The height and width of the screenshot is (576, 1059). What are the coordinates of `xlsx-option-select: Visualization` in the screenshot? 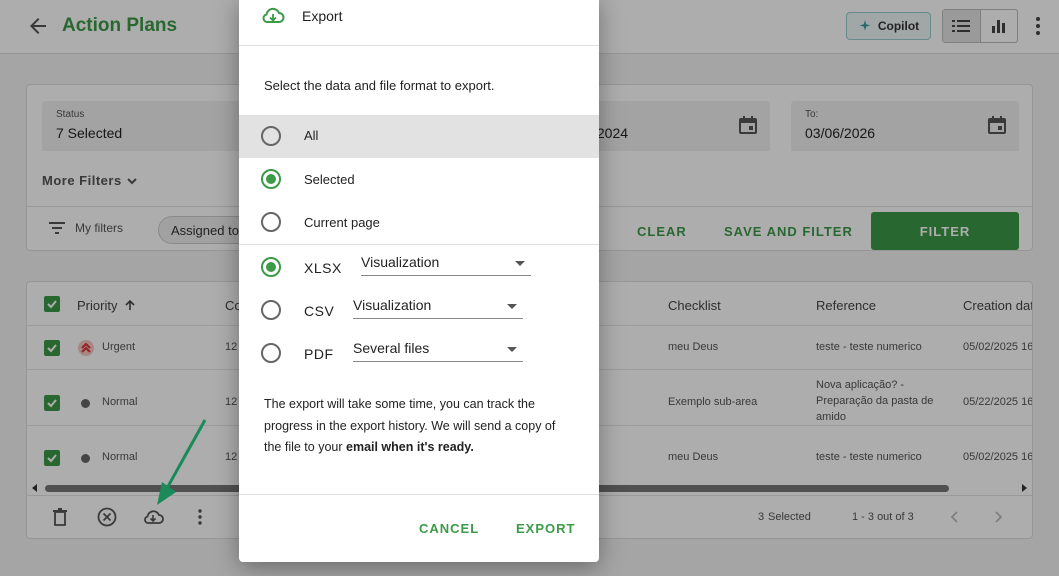 It's located at (446, 265).